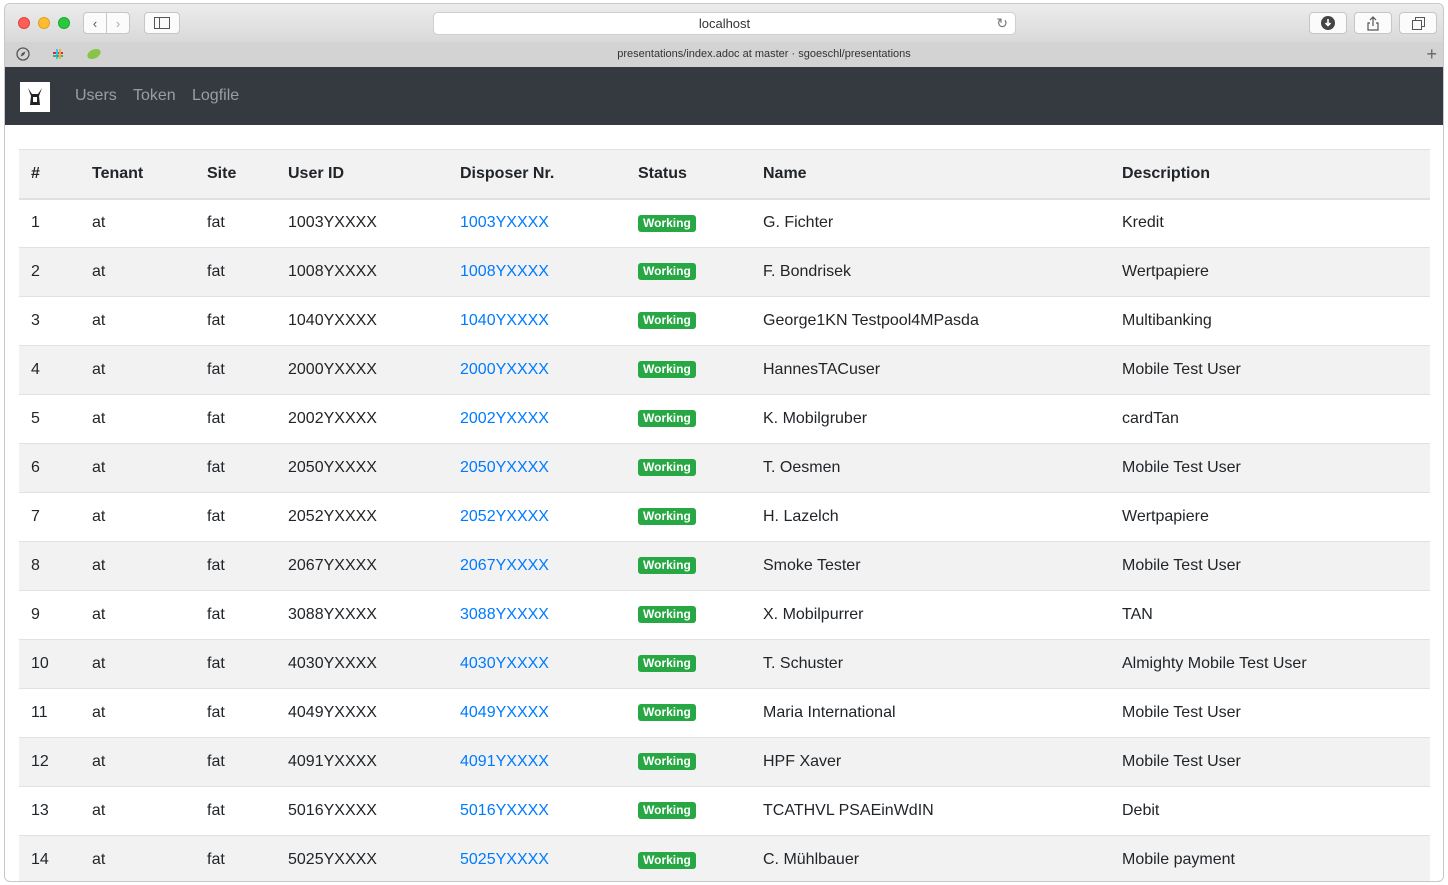  What do you see at coordinates (1167, 320) in the screenshot?
I see `description-text: Multibanking` at bounding box center [1167, 320].